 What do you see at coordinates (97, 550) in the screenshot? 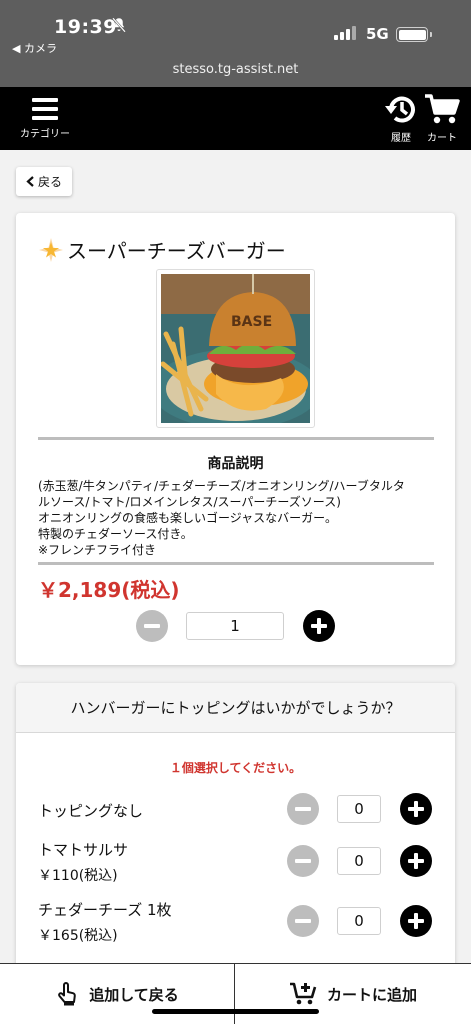
I see `description-line: ※フレンチフライ付き` at bounding box center [97, 550].